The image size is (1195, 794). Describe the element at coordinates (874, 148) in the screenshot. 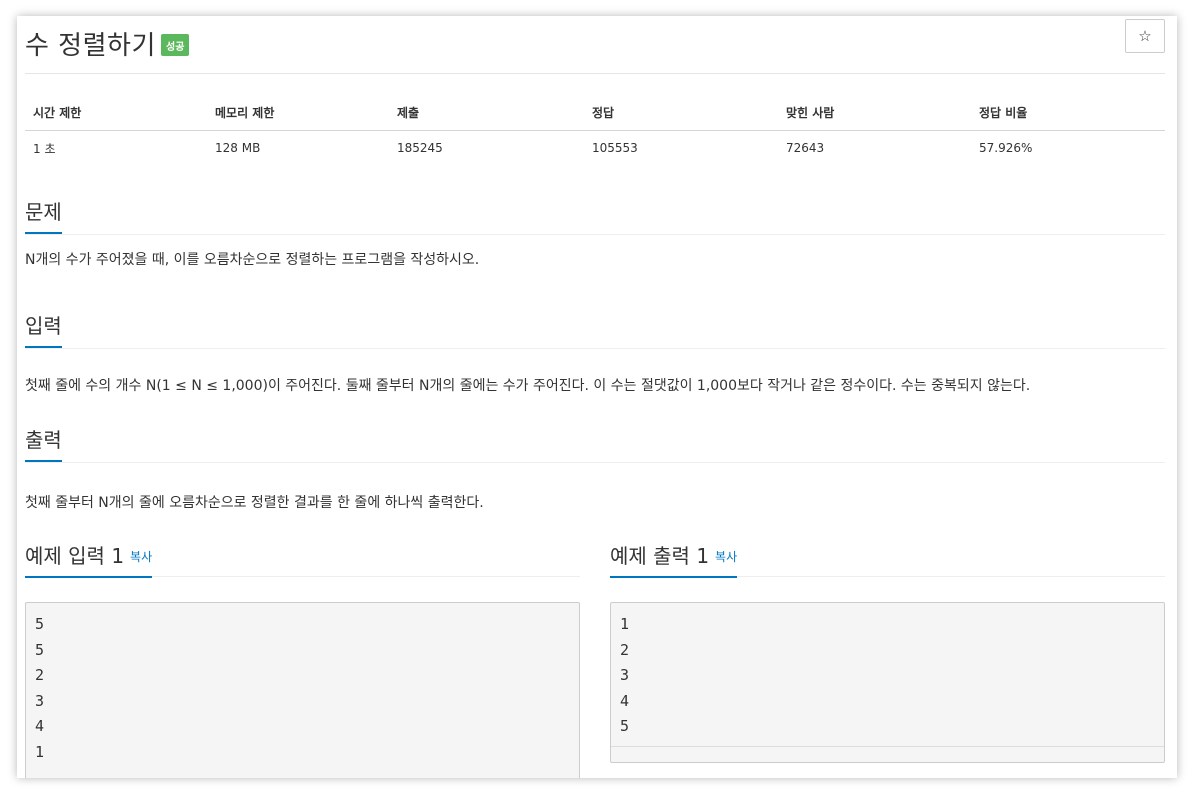

I see `info-solved-users: 72643` at that location.